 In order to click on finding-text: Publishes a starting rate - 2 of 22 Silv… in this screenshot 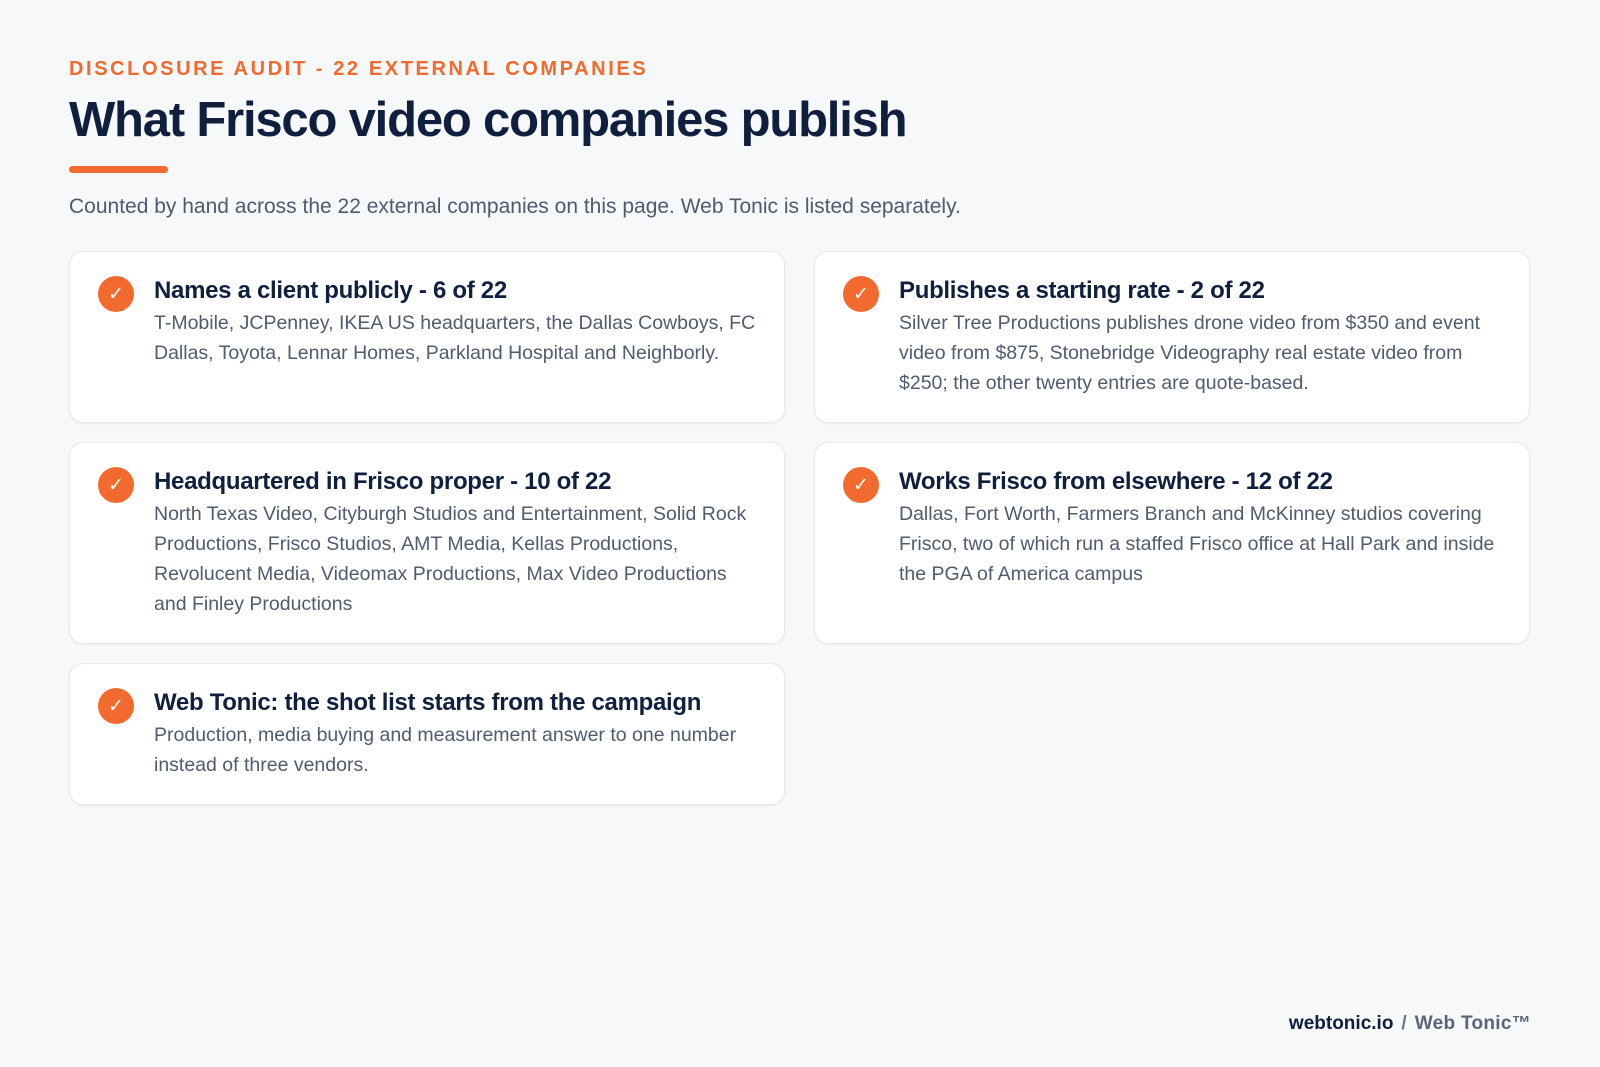, I will do `click(1201, 337)`.